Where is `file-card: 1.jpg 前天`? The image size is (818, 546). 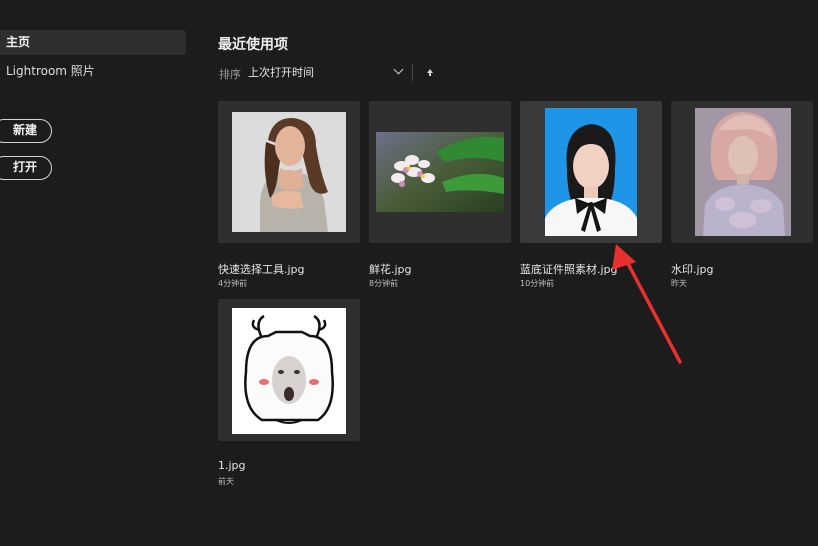
file-card: 1.jpg 前天 is located at coordinates (289, 392).